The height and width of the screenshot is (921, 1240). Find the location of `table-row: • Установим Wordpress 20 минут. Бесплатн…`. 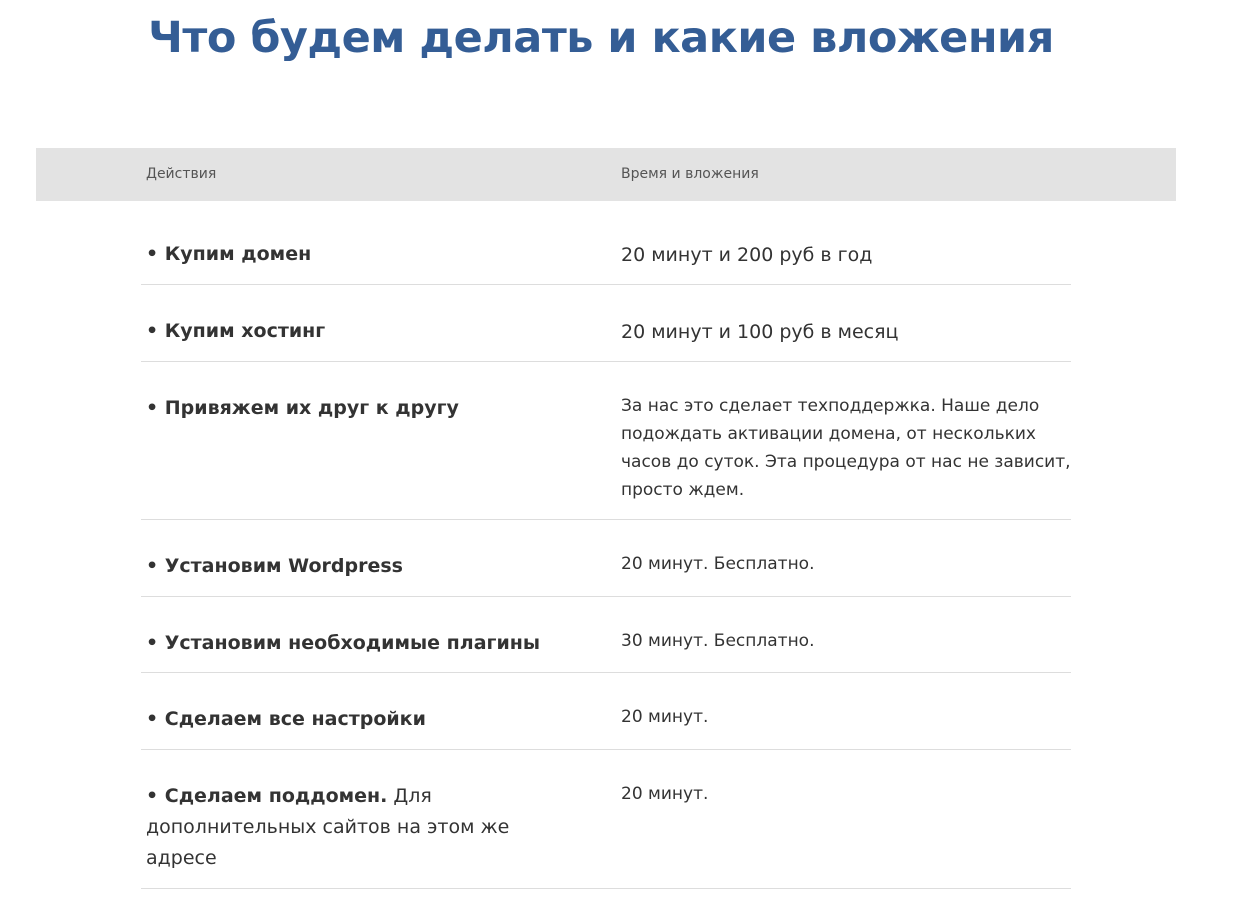

table-row: • Установим Wordpress 20 минут. Бесплатн… is located at coordinates (606, 558).